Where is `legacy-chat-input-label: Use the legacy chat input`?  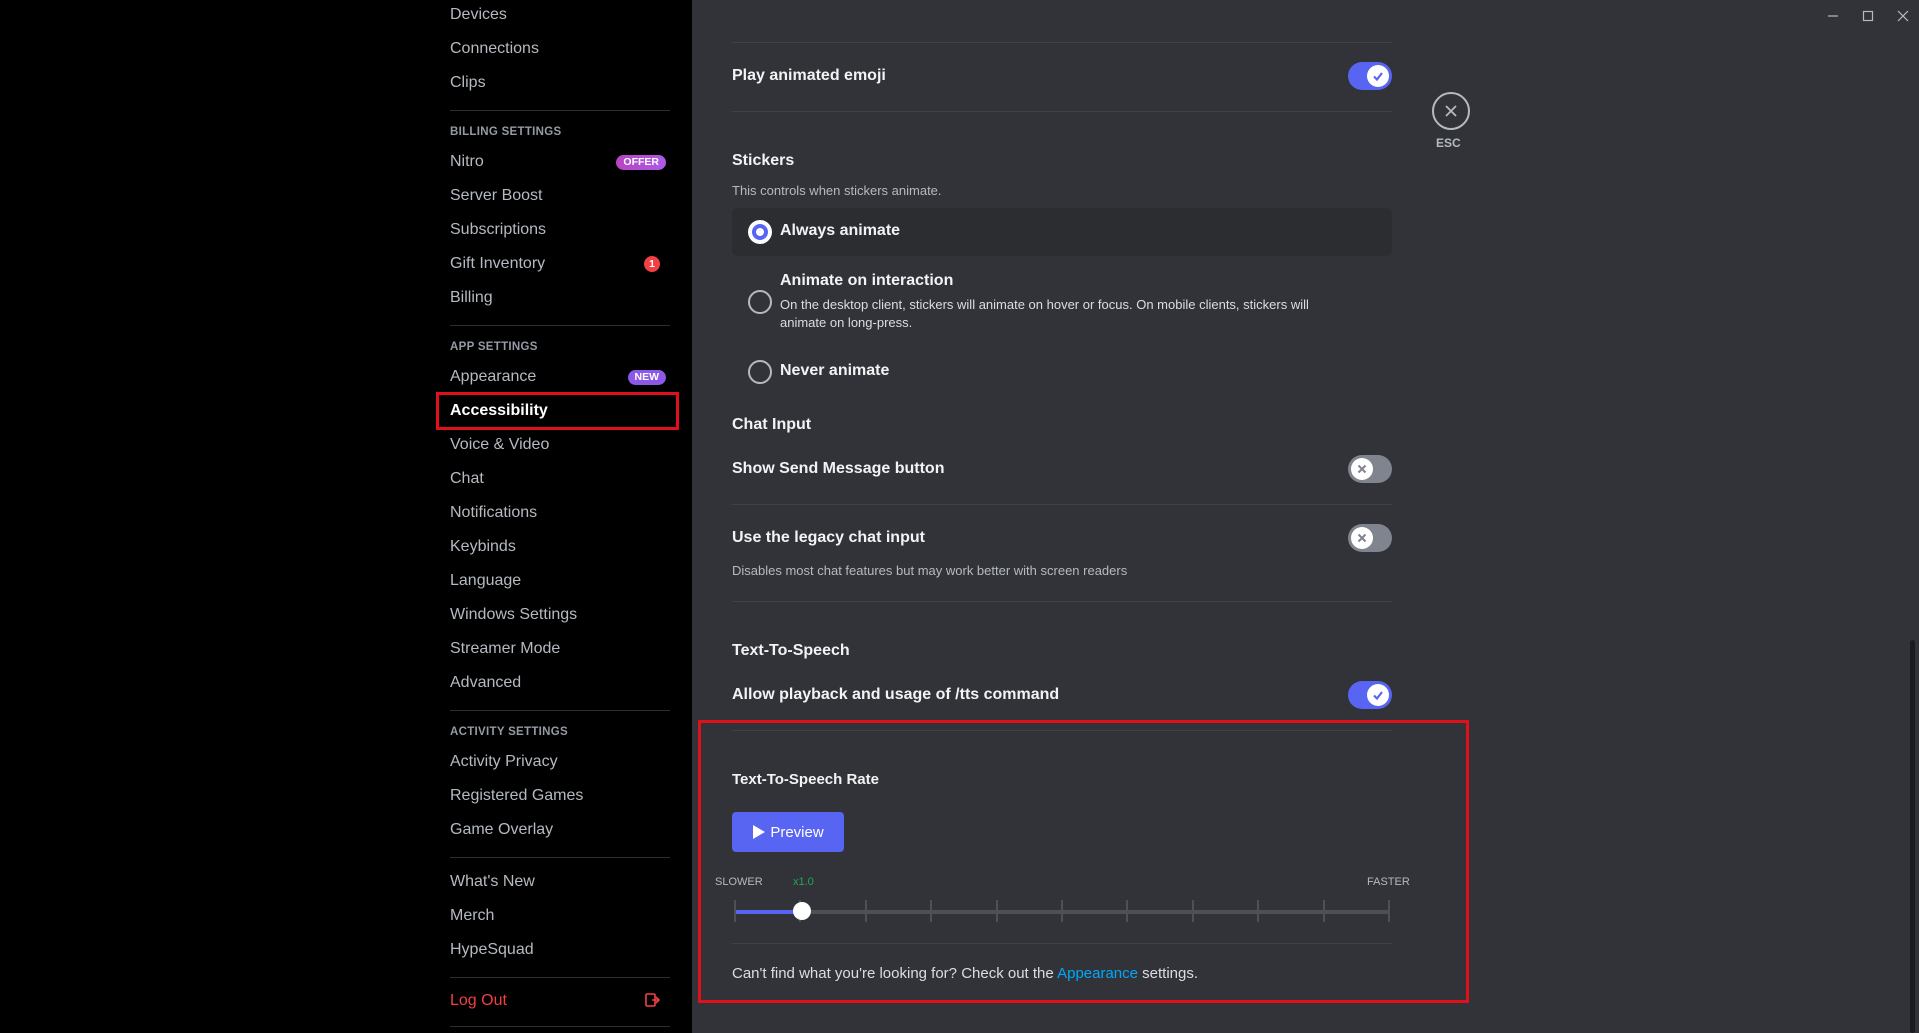 legacy-chat-input-label: Use the legacy chat input is located at coordinates (828, 537).